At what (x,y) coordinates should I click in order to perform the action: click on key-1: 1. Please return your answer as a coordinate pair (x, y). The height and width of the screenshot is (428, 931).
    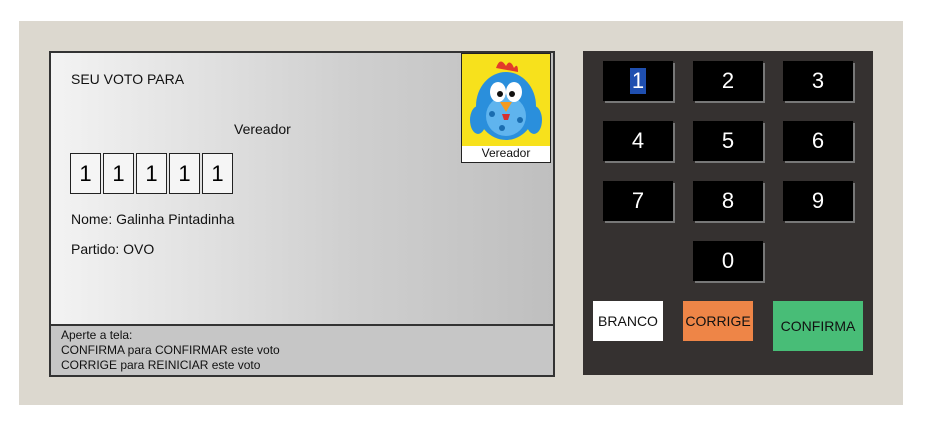
    Looking at the image, I should click on (638, 81).